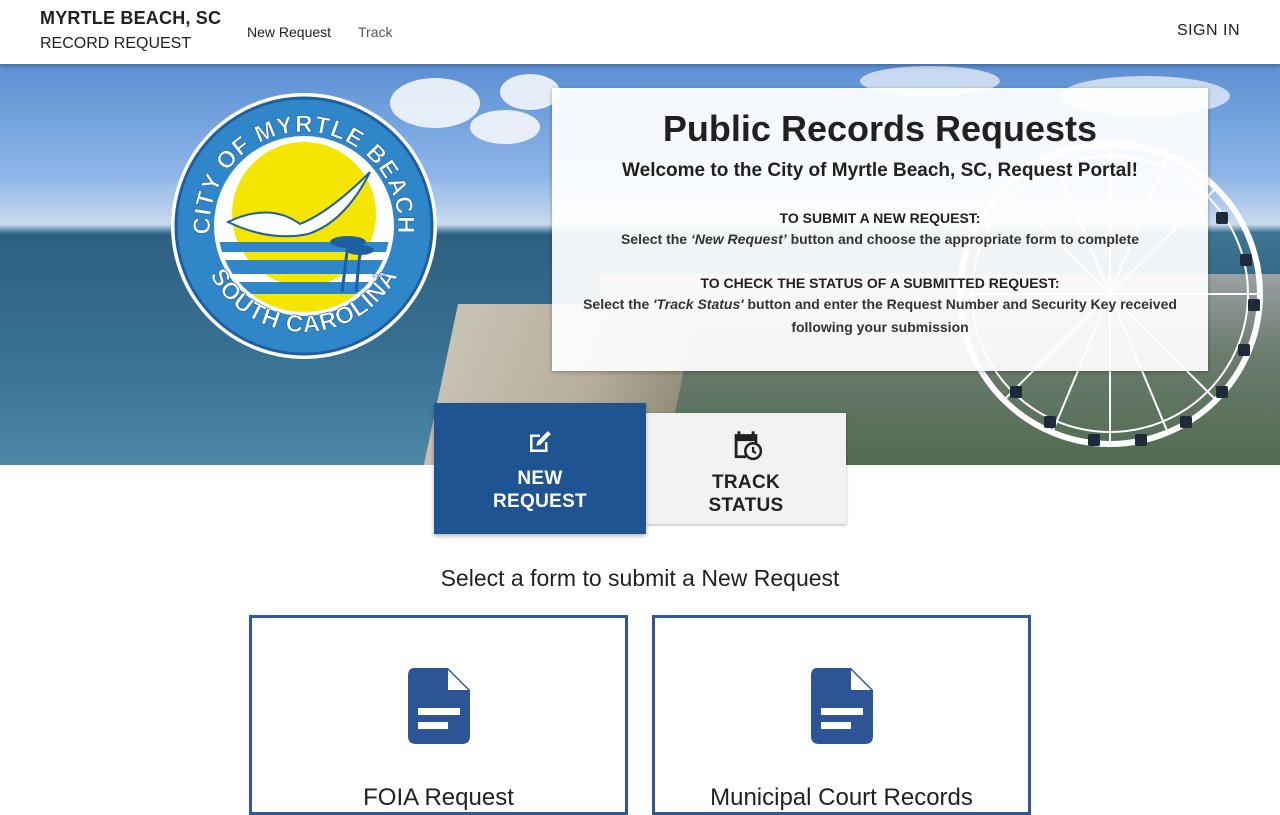 The height and width of the screenshot is (815, 1280). What do you see at coordinates (375, 32) in the screenshot?
I see `nav-track: Track` at bounding box center [375, 32].